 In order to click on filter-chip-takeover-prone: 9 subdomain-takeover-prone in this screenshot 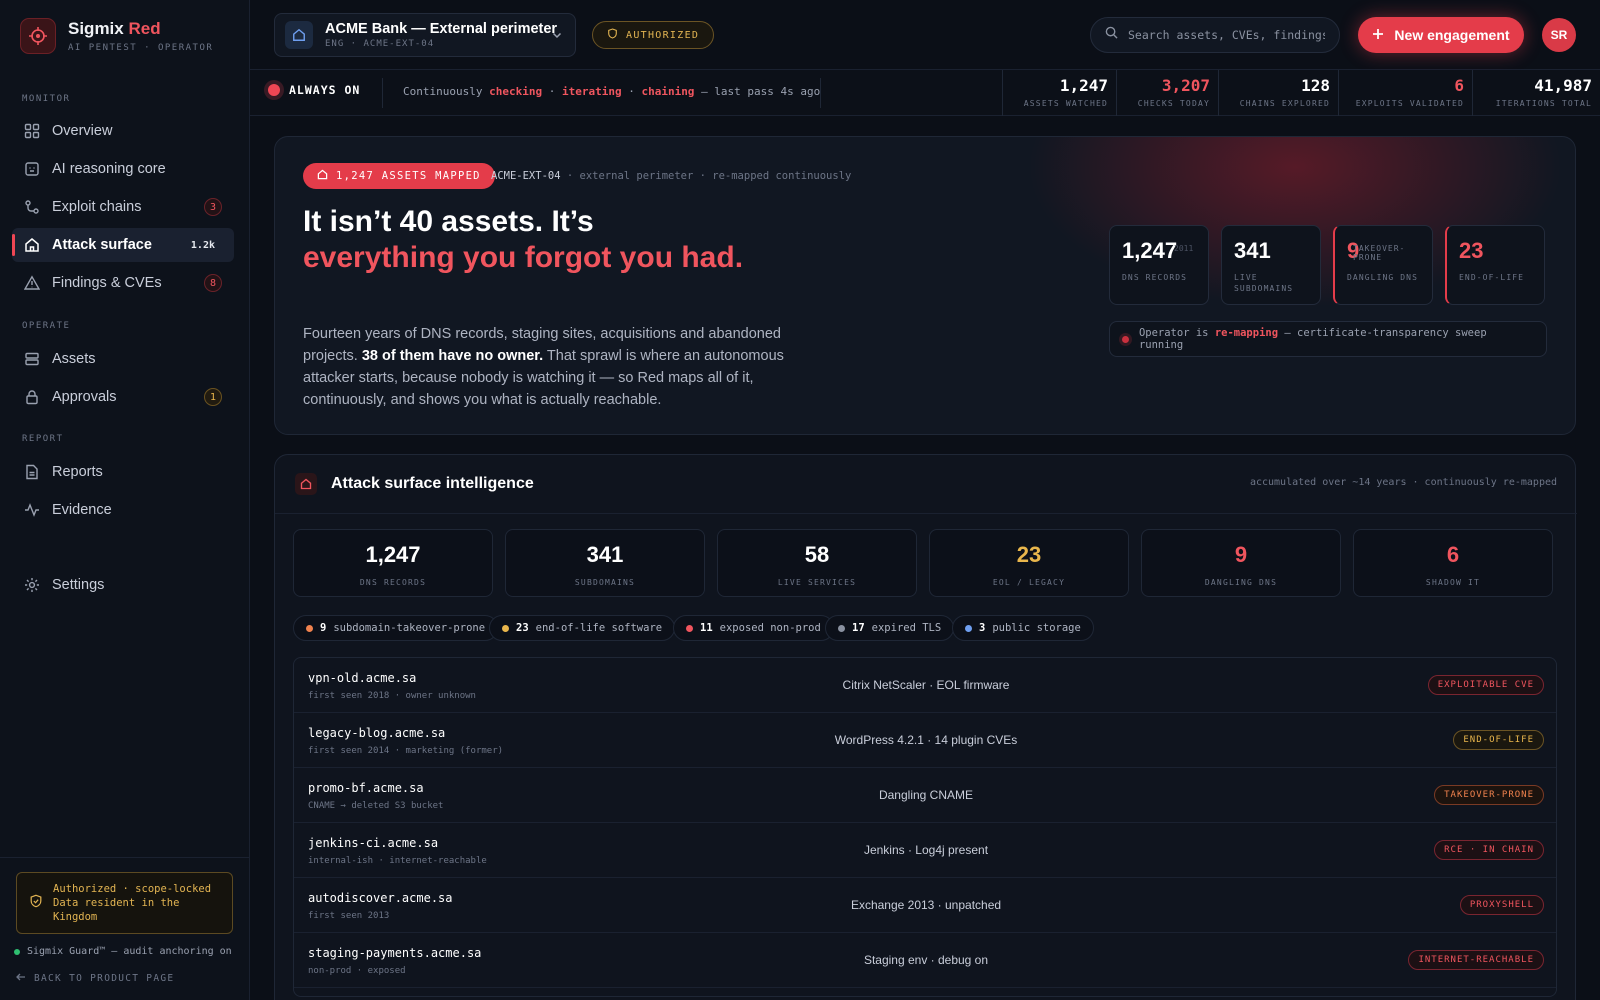, I will do `click(396, 628)`.